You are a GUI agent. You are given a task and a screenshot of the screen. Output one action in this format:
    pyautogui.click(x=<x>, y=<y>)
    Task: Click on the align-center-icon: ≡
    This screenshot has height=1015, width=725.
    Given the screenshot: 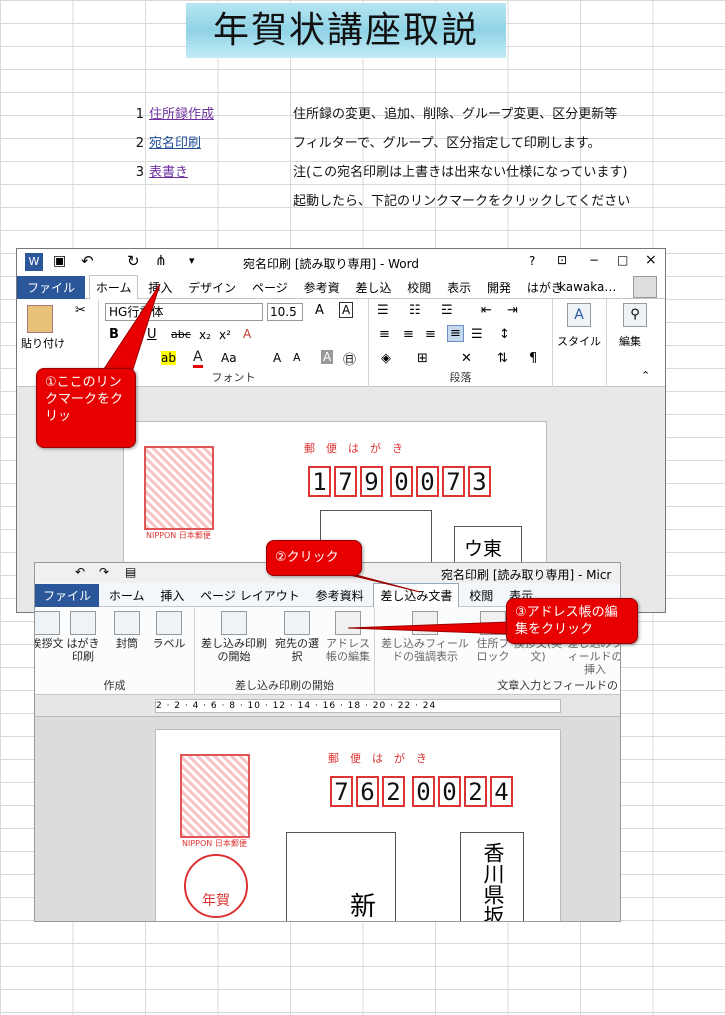 What is the action you would take?
    pyautogui.click(x=408, y=334)
    